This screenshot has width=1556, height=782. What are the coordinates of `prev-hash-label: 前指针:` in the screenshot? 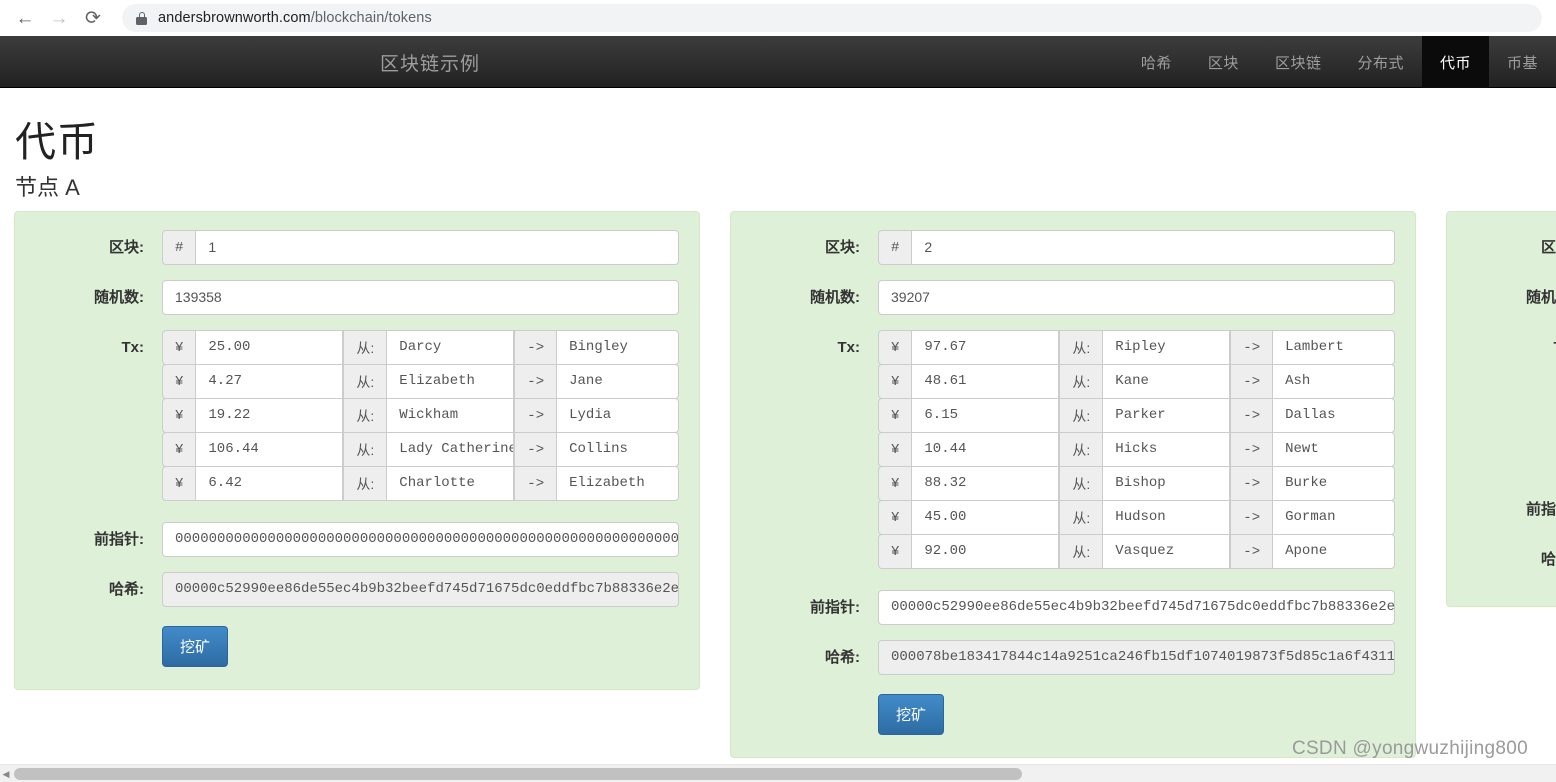 It's located at (835, 607).